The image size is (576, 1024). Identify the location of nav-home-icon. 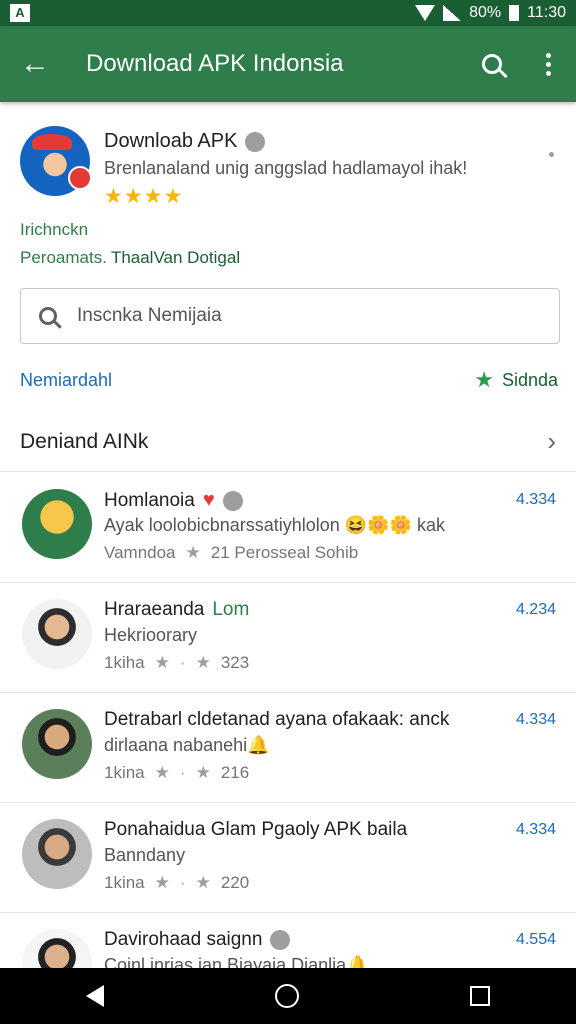
(286, 996).